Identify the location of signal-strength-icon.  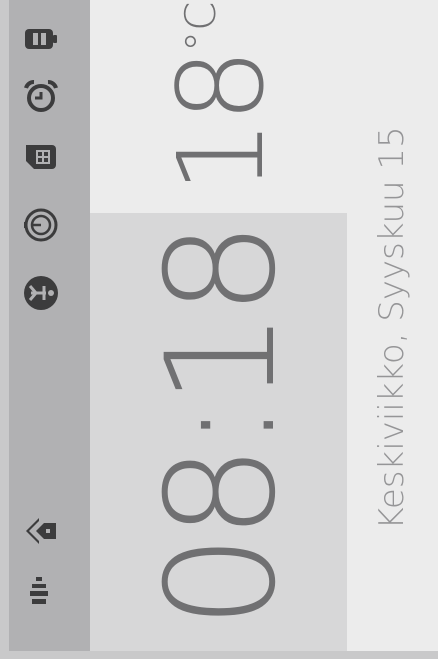
(41, 591).